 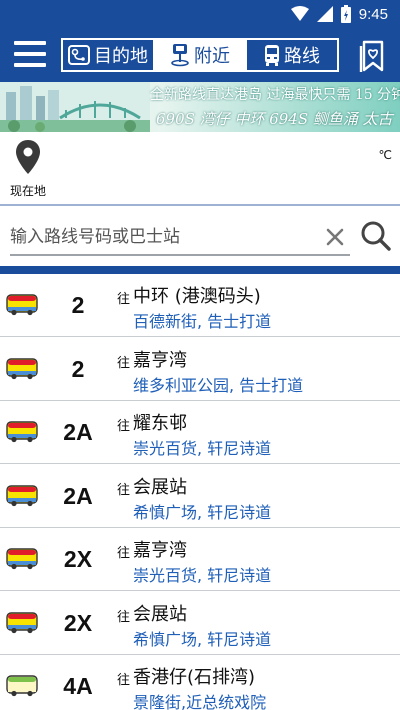 What do you see at coordinates (324, 14) in the screenshot?
I see `signal-icon` at bounding box center [324, 14].